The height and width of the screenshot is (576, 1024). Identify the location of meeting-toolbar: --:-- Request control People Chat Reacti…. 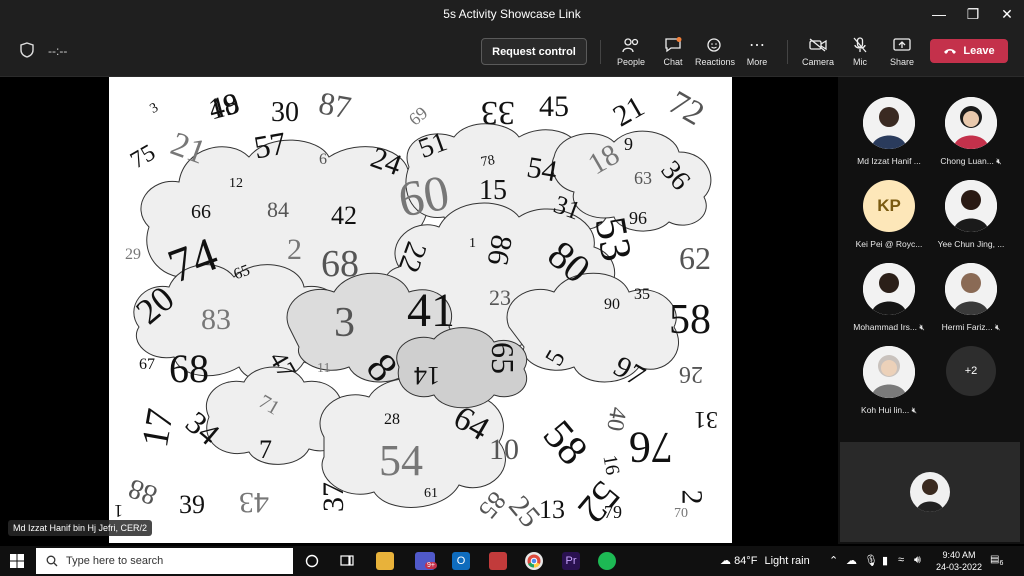
(512, 52).